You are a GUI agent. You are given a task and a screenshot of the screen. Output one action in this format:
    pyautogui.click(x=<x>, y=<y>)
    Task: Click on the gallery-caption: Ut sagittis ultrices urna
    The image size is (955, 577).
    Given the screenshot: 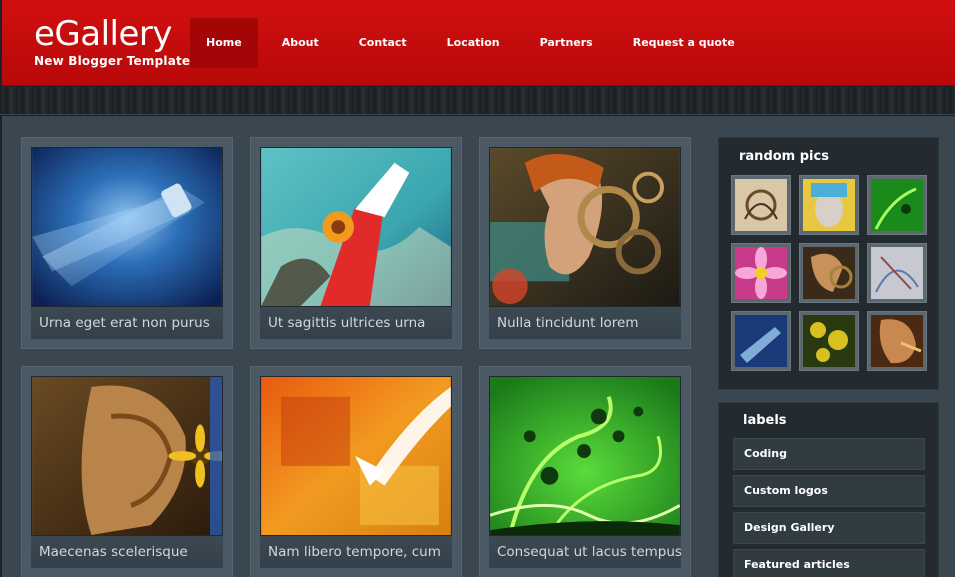 What is the action you would take?
    pyautogui.click(x=356, y=323)
    